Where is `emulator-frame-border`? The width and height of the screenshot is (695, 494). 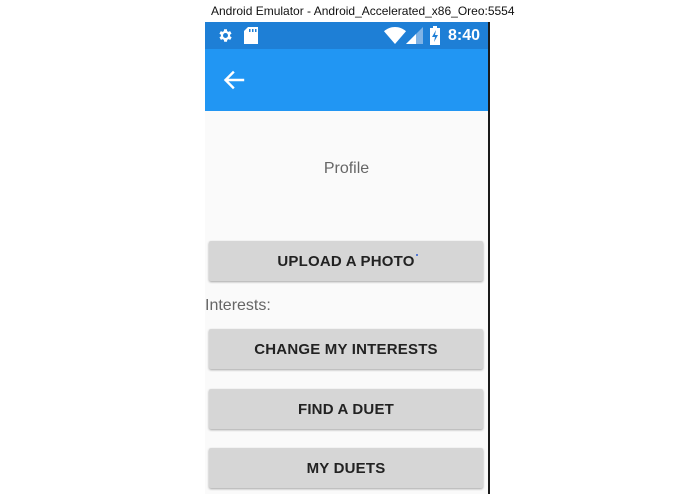
emulator-frame-border is located at coordinates (489, 258).